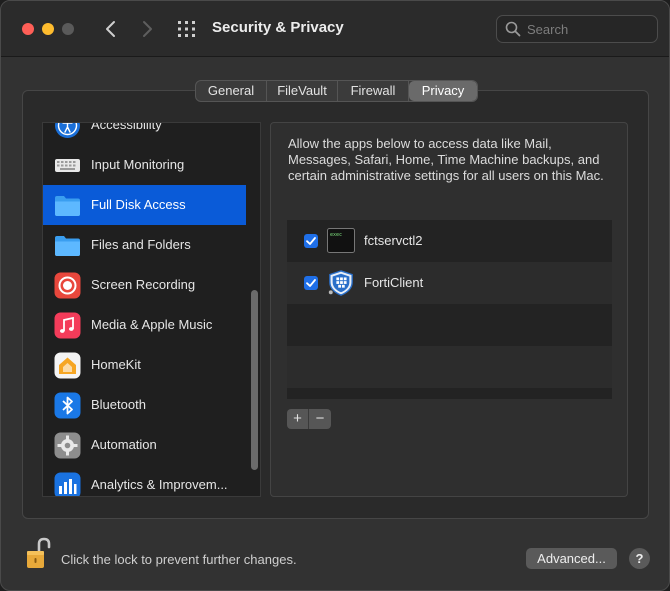  I want to click on search-field, so click(577, 29).